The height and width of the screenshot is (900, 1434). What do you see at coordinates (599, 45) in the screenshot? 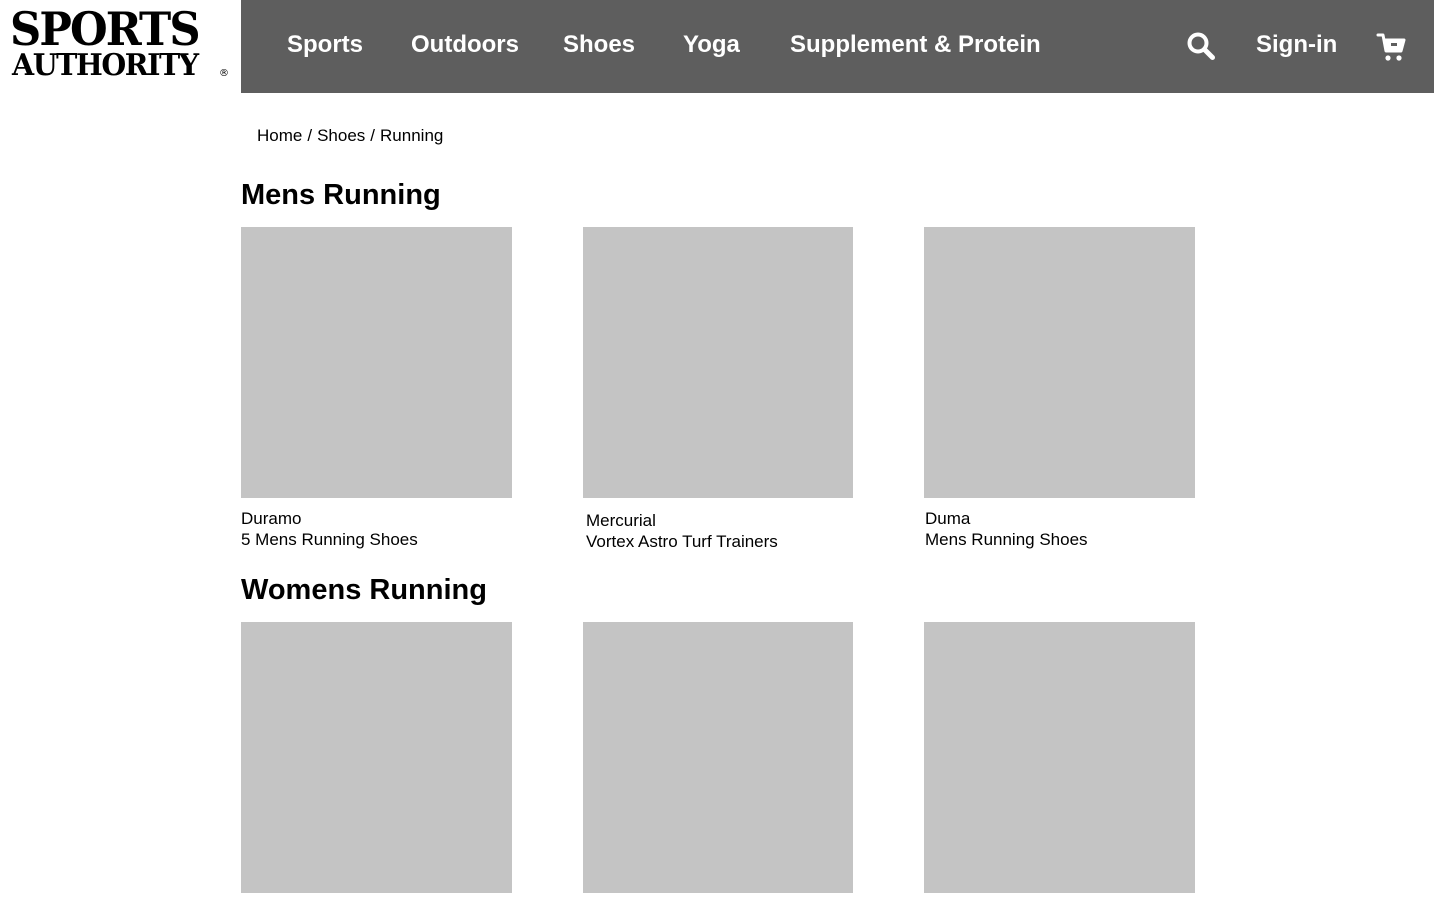
I see `nav-item-shoes: Shoes` at bounding box center [599, 45].